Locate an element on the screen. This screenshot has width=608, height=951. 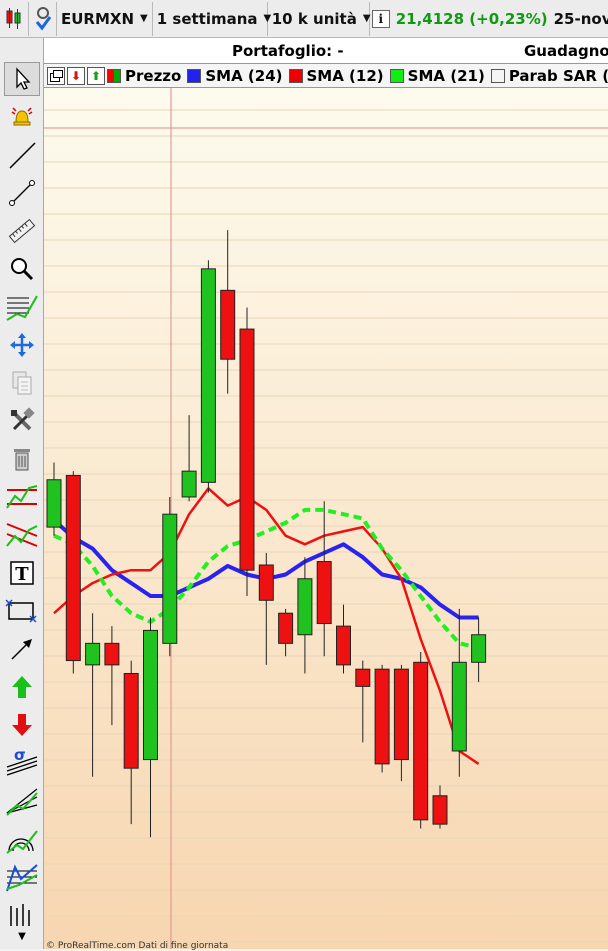
sigma-icon: σ is located at coordinates (22, 761).